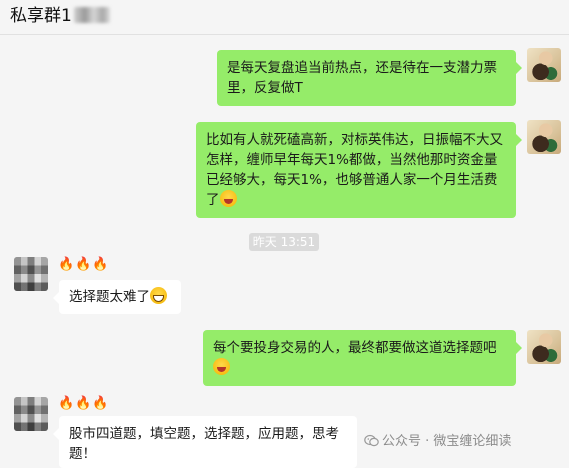 This screenshot has height=468, width=569. I want to click on blurred-title-suffix, so click(91, 15).